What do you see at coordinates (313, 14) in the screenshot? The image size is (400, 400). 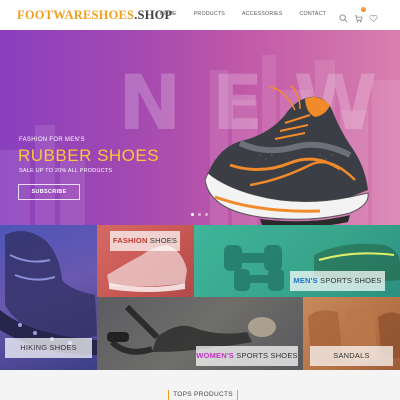 I see `nav-contact: CONTACT` at bounding box center [313, 14].